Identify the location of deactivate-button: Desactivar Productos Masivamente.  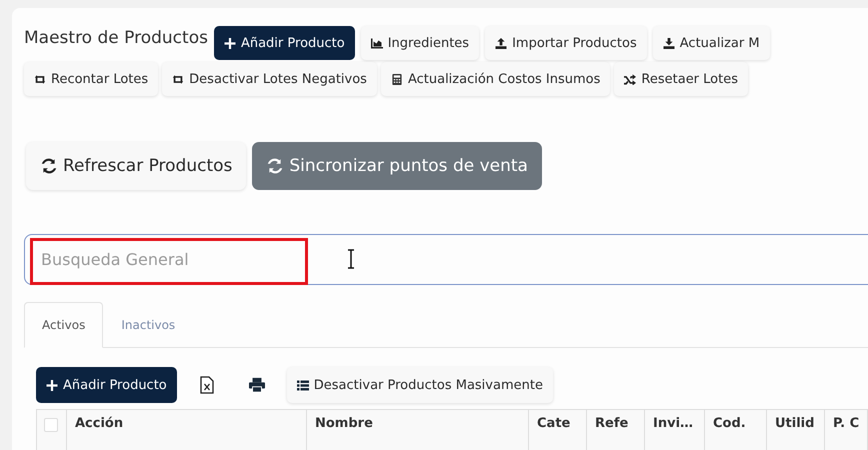
(419, 385).